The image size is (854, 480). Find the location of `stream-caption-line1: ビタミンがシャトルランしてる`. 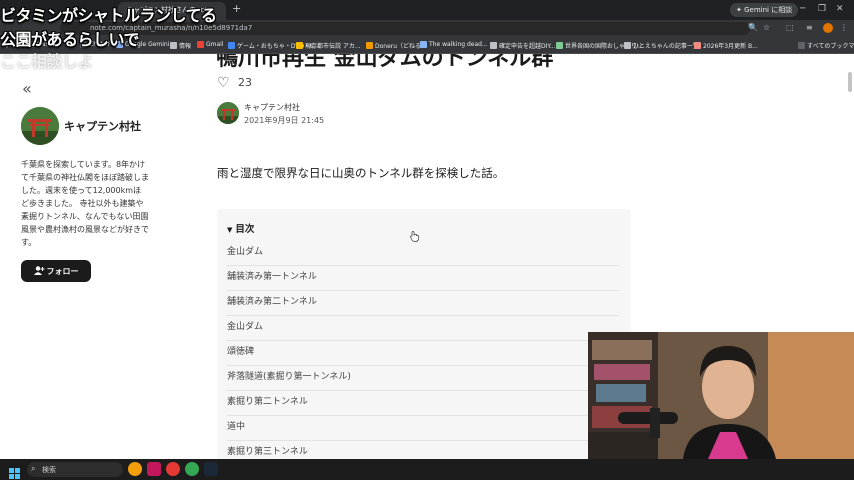

stream-caption-line1: ビタミンがシャトルランしてる is located at coordinates (108, 15).